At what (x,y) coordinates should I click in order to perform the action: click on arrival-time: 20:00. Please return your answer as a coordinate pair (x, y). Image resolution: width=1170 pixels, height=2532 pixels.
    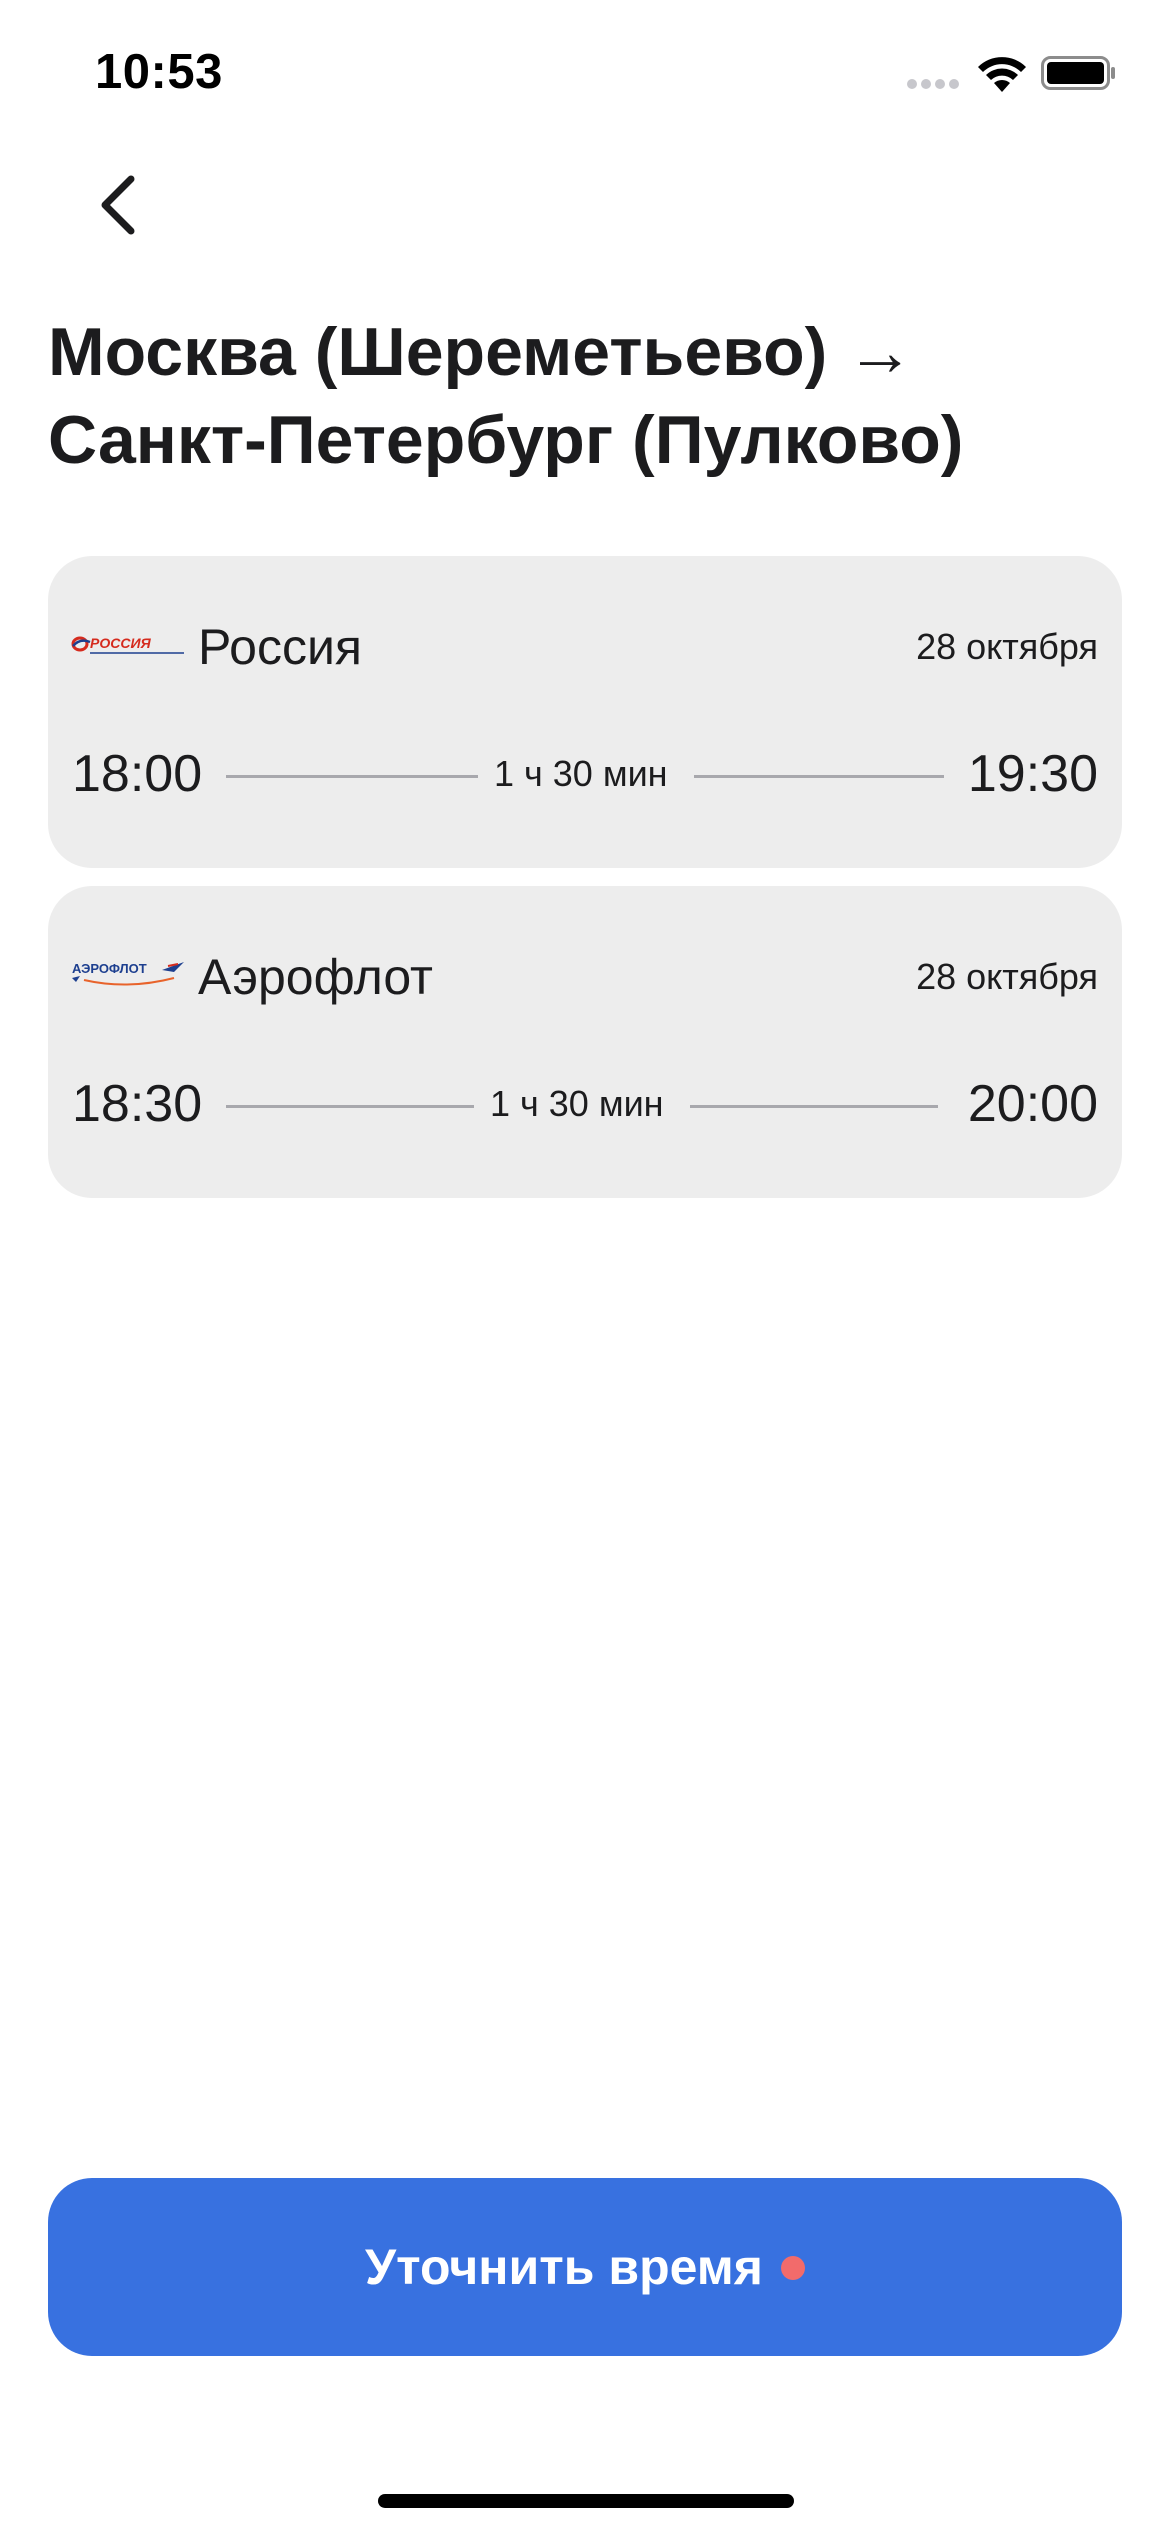
    Looking at the image, I should click on (1032, 1104).